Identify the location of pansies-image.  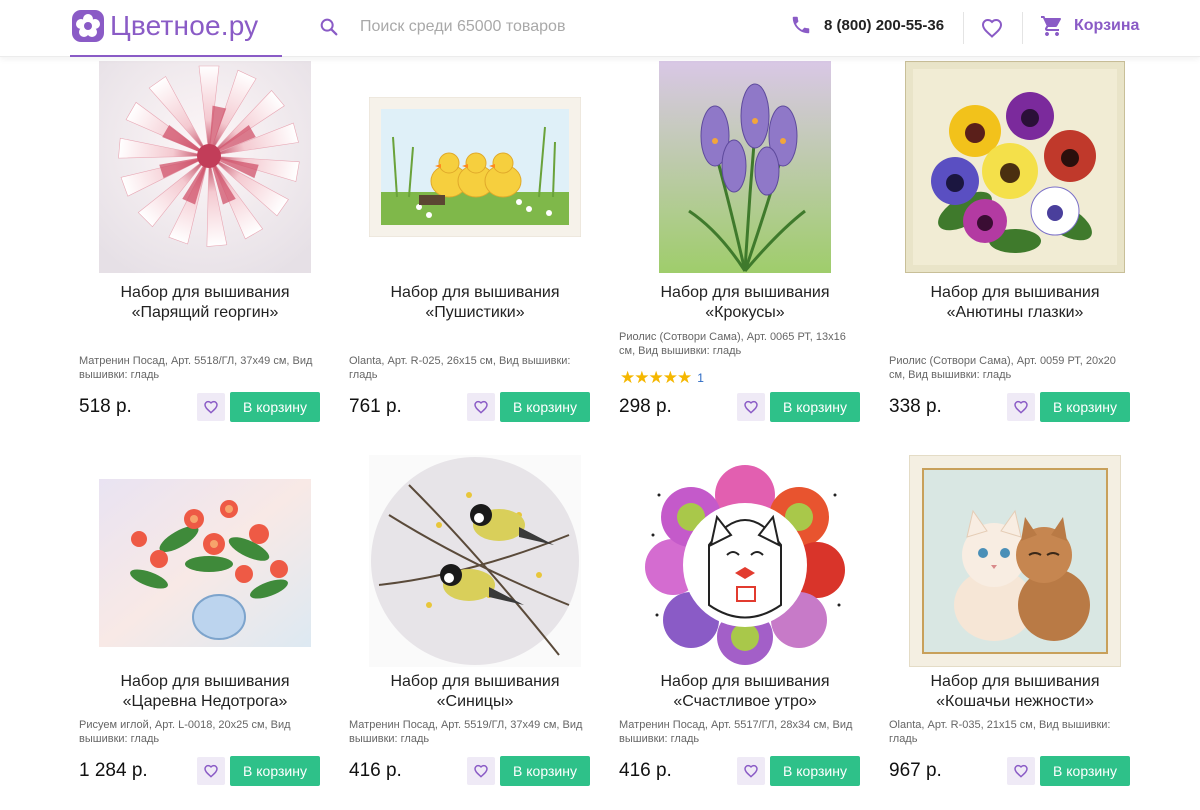
(1015, 167).